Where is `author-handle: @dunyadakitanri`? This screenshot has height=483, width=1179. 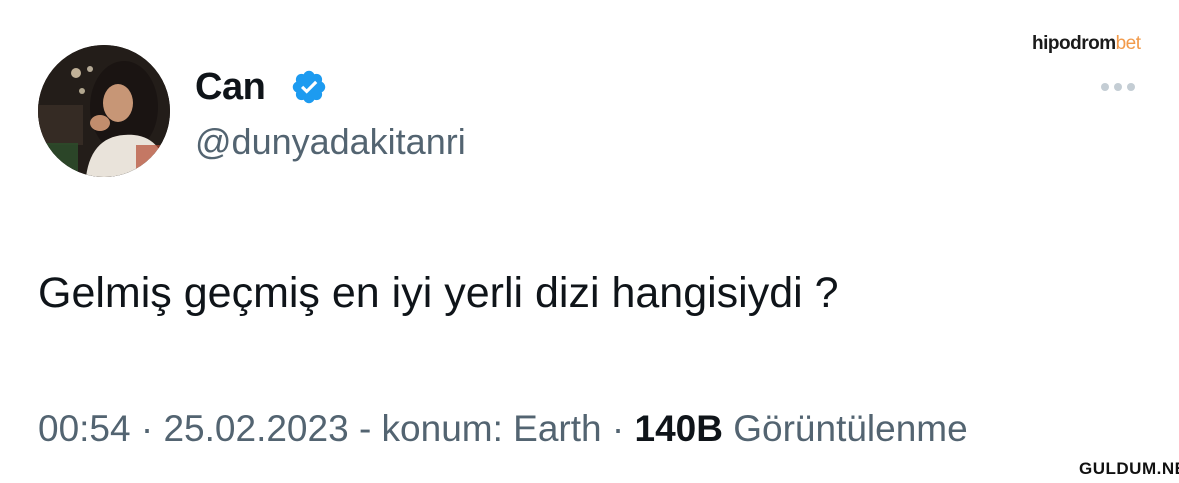
author-handle: @dunyadakitanri is located at coordinates (330, 142).